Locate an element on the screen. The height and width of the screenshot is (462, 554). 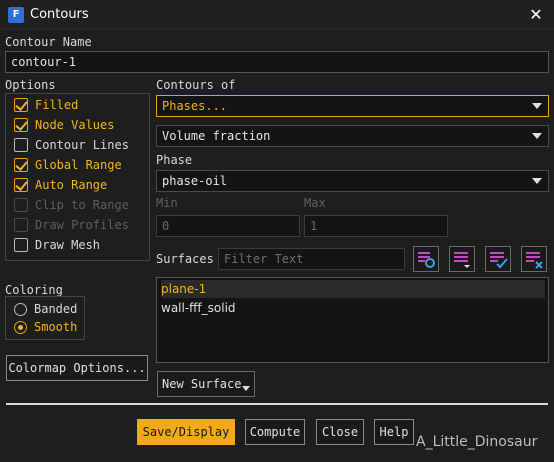
contour-name-label: Contour Name is located at coordinates (48, 42).